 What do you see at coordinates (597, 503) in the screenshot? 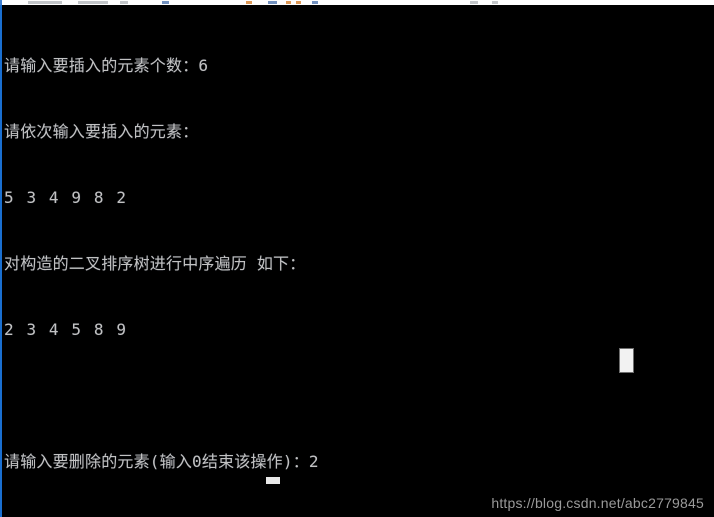
I see `watermark: https://blog.csdn.net/abc2779845` at bounding box center [597, 503].